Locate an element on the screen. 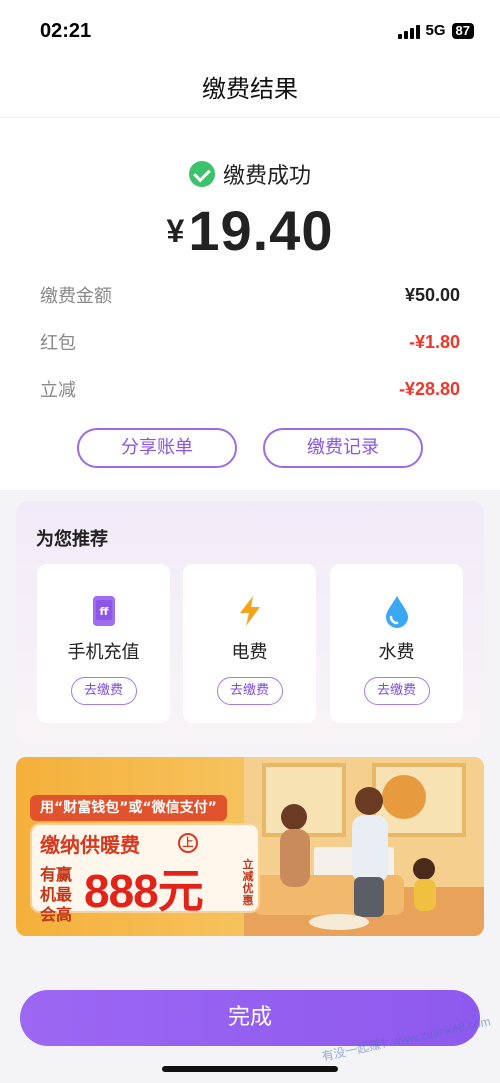  payment-records-button: 缴费记录 is located at coordinates (343, 448).